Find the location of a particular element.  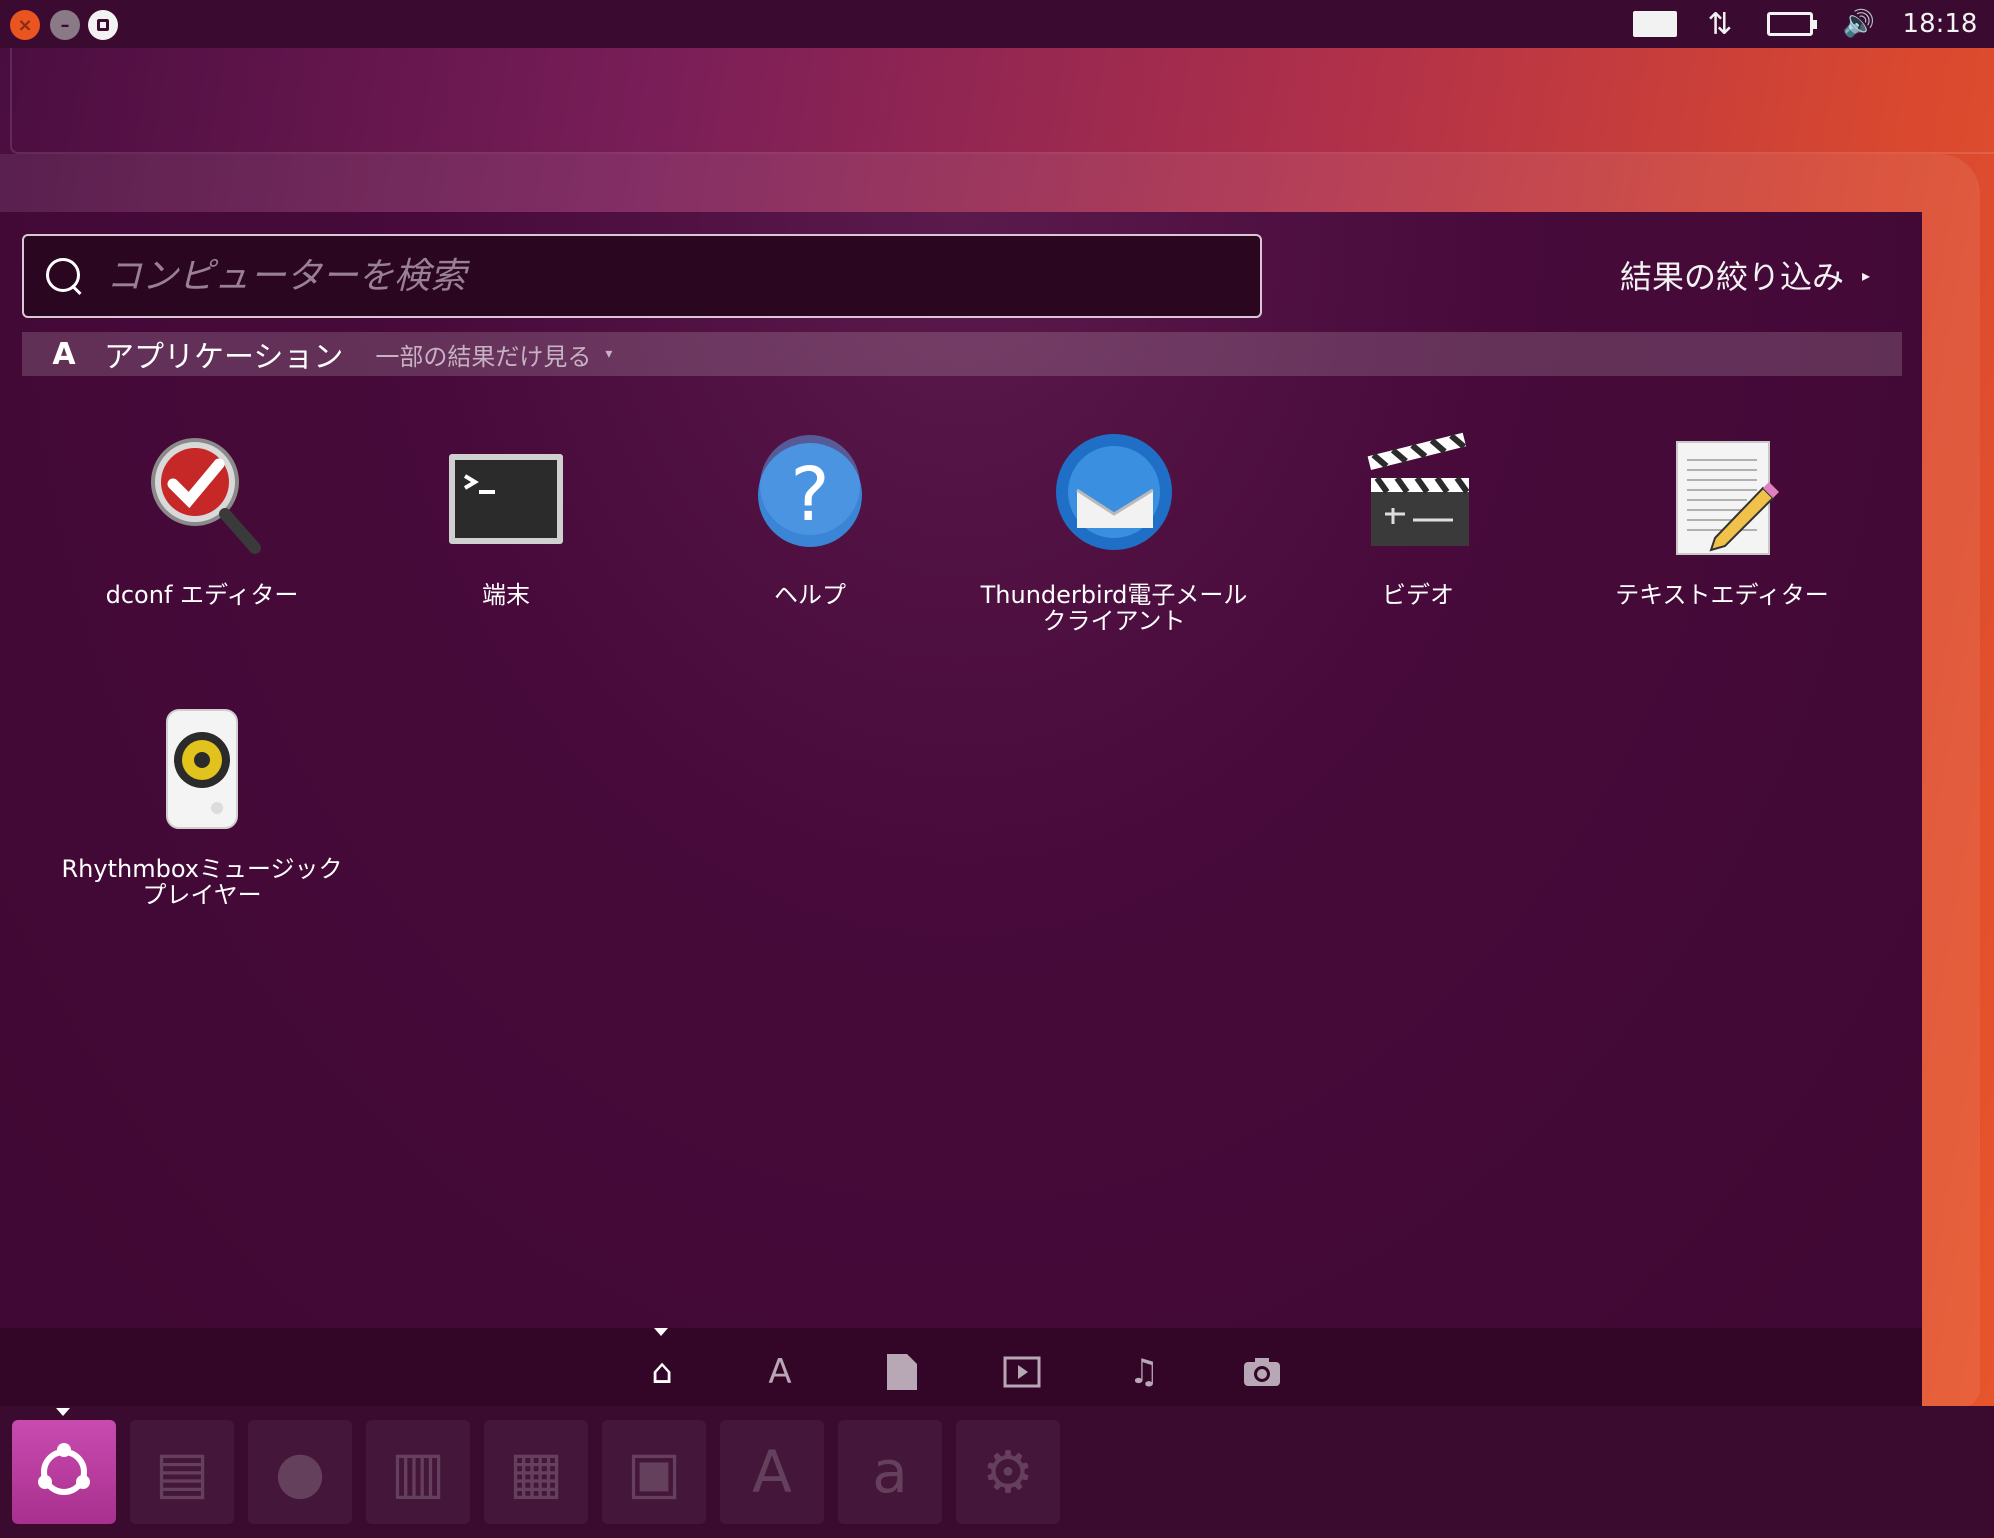

clock: 18:18 is located at coordinates (1940, 24).